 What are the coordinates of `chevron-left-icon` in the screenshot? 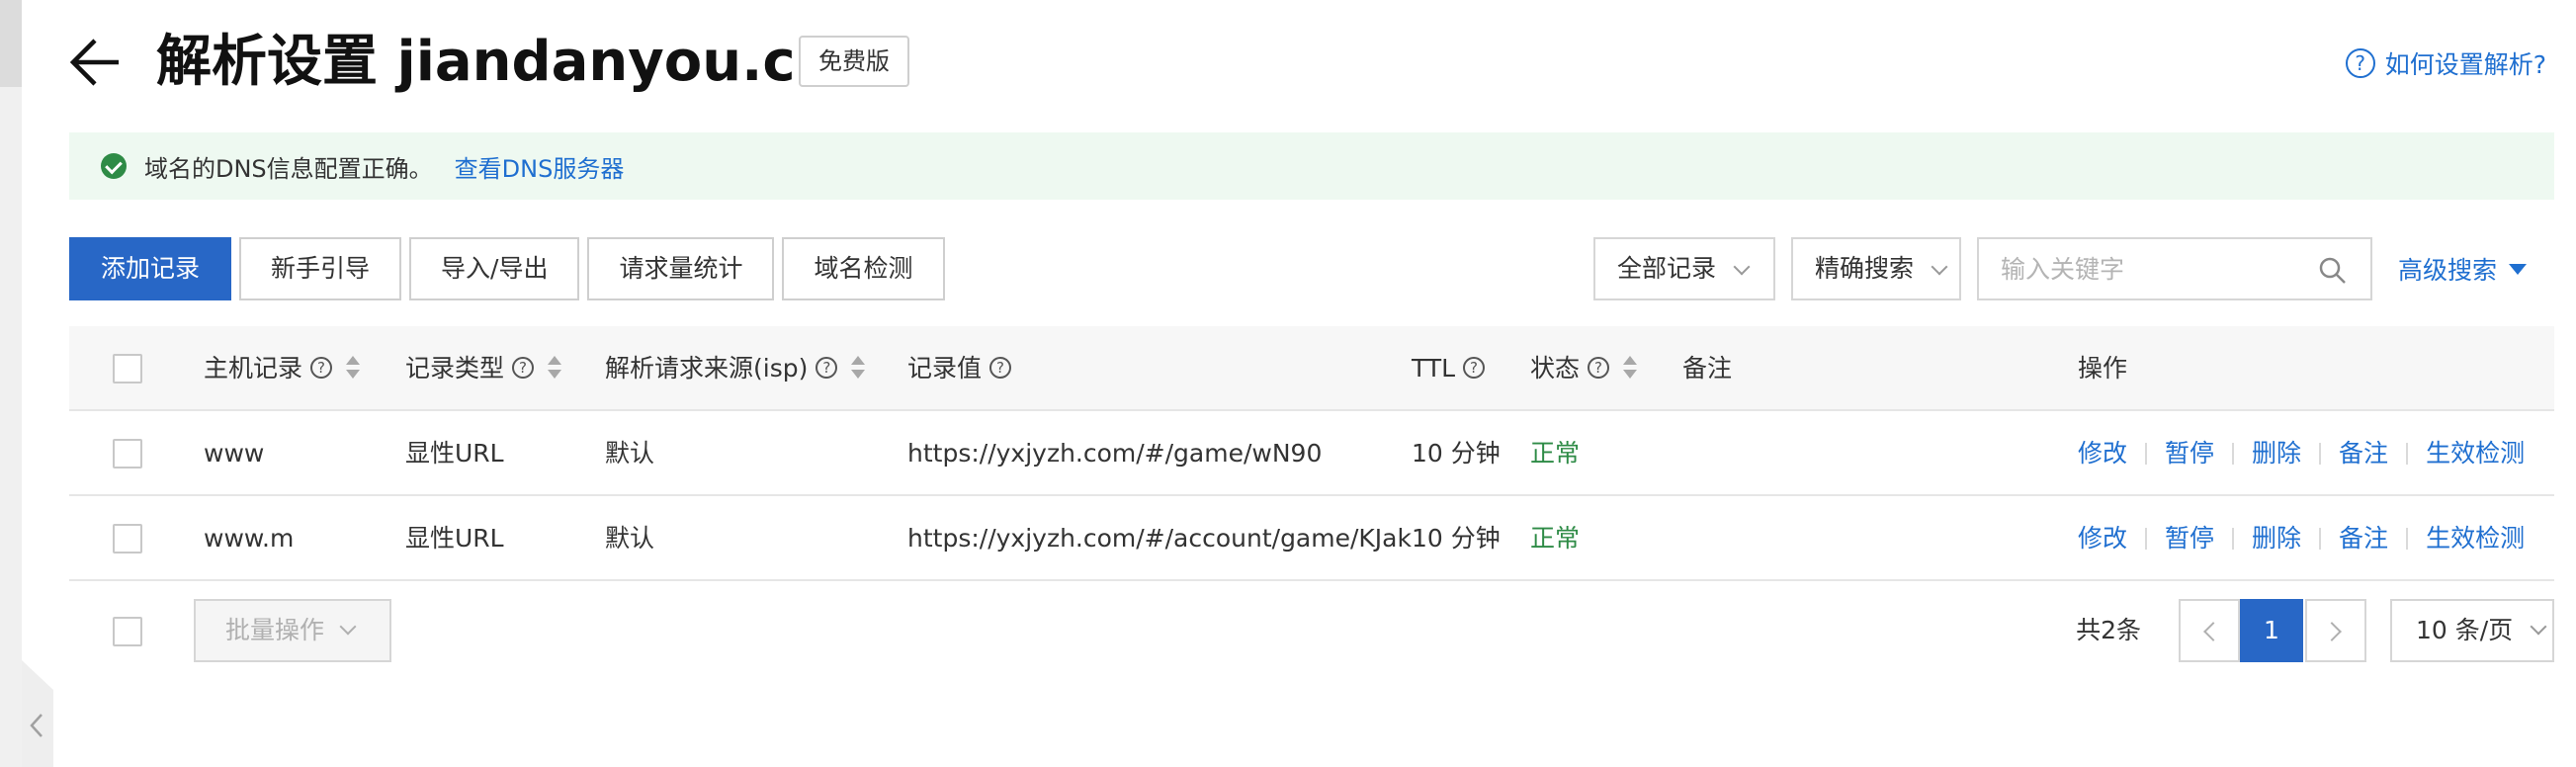 It's located at (36, 726).